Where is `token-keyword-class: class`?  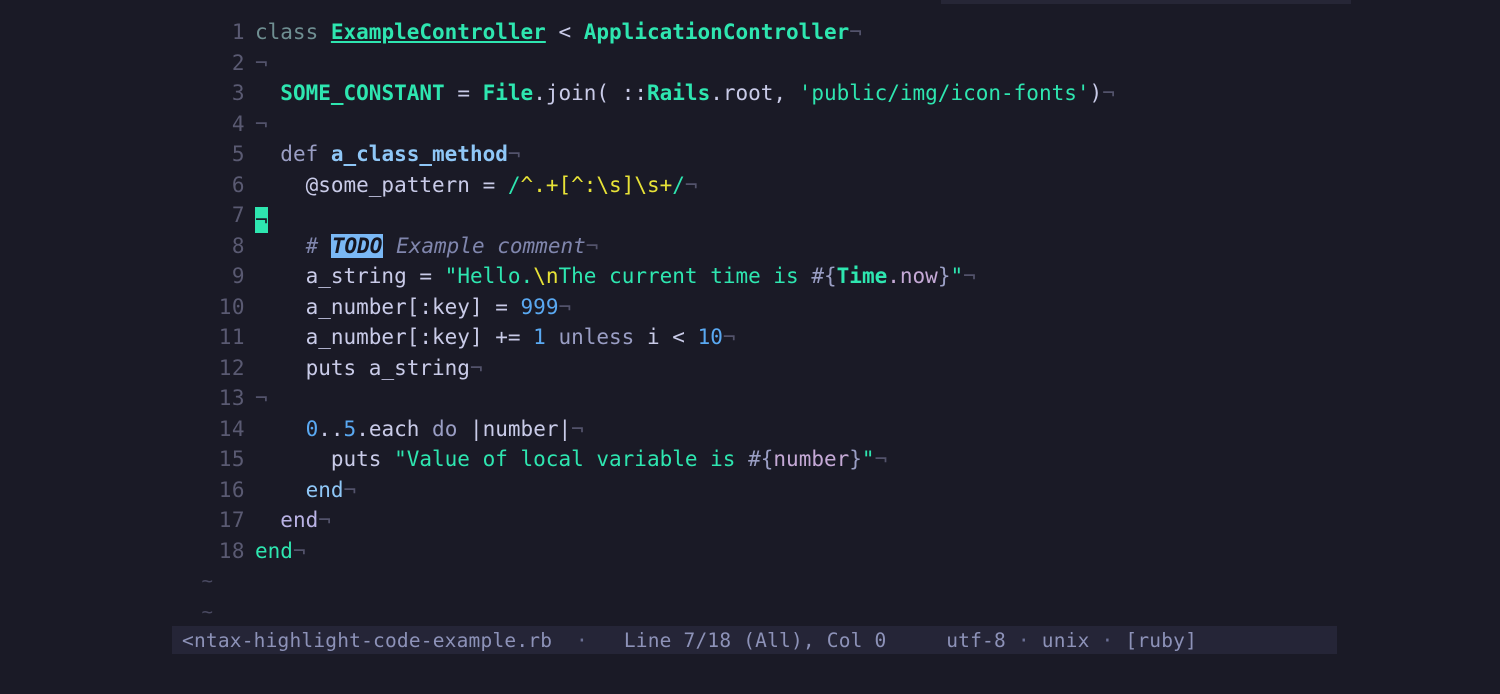 token-keyword-class: class is located at coordinates (287, 32).